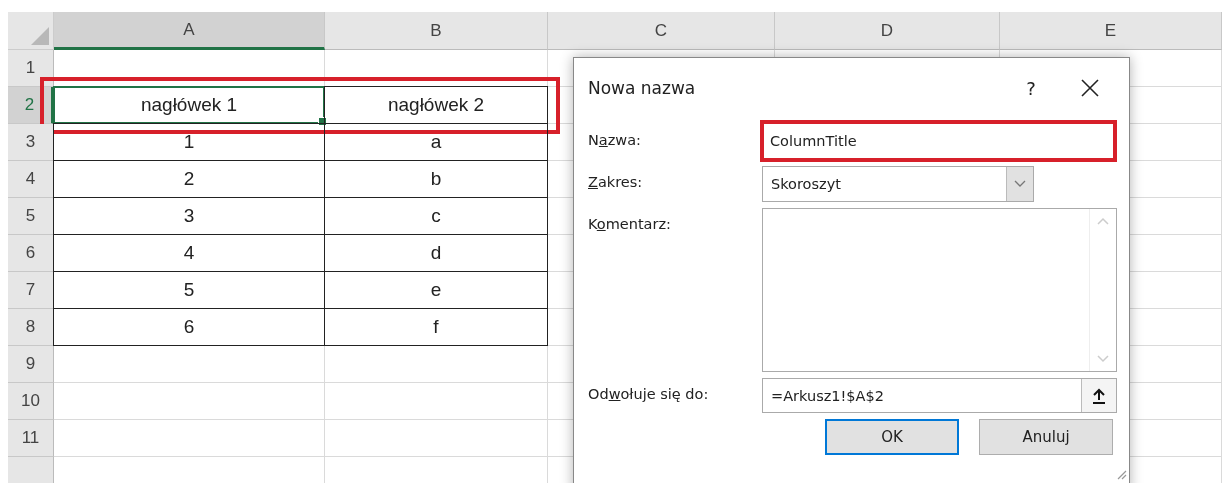  I want to click on column-header: D, so click(887, 31).